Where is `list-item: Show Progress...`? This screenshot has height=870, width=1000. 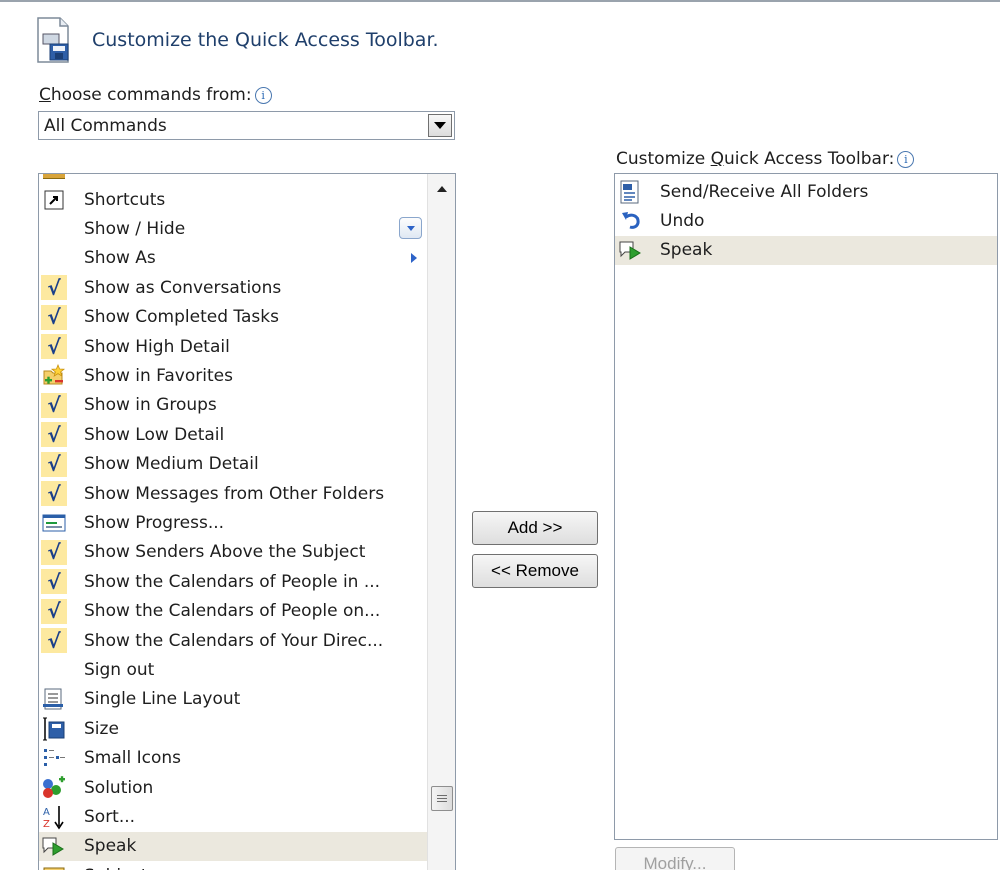 list-item: Show Progress... is located at coordinates (233, 522).